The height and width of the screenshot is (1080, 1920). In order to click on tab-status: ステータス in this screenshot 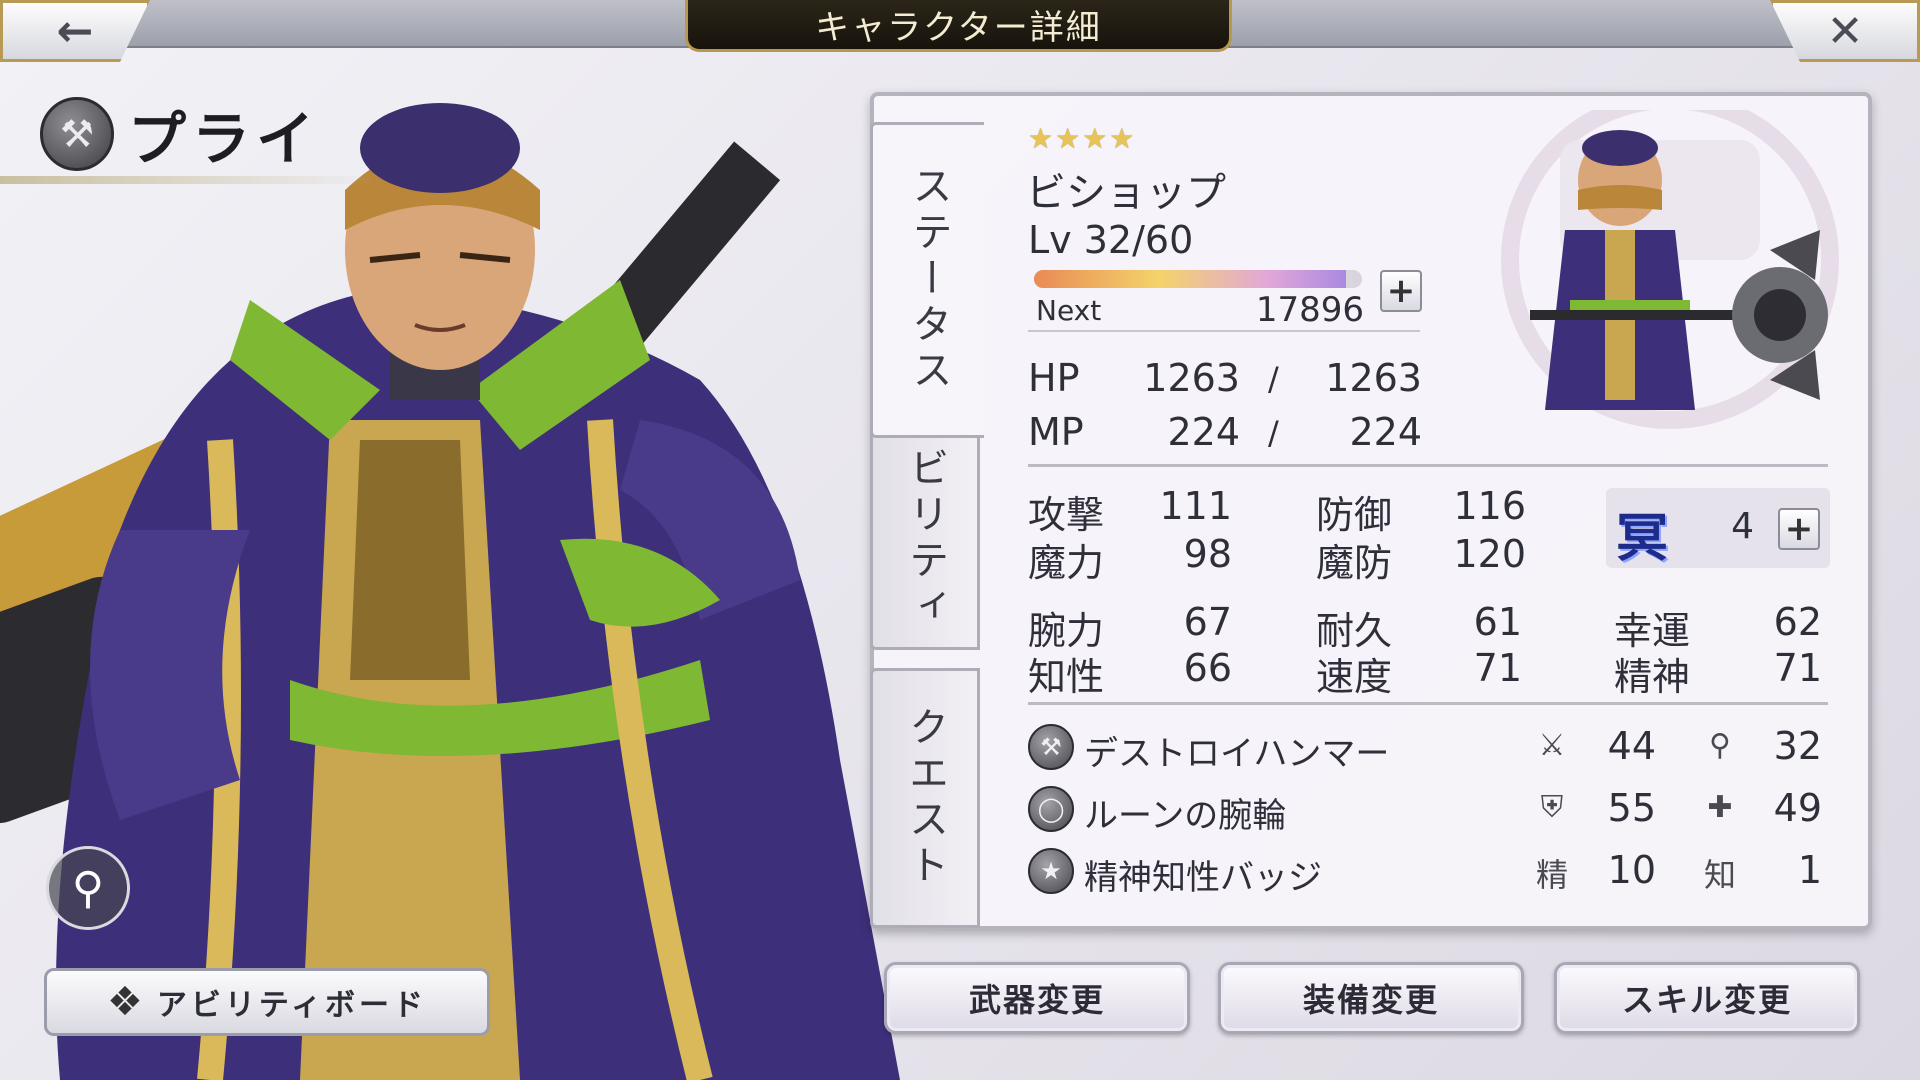, I will do `click(927, 280)`.